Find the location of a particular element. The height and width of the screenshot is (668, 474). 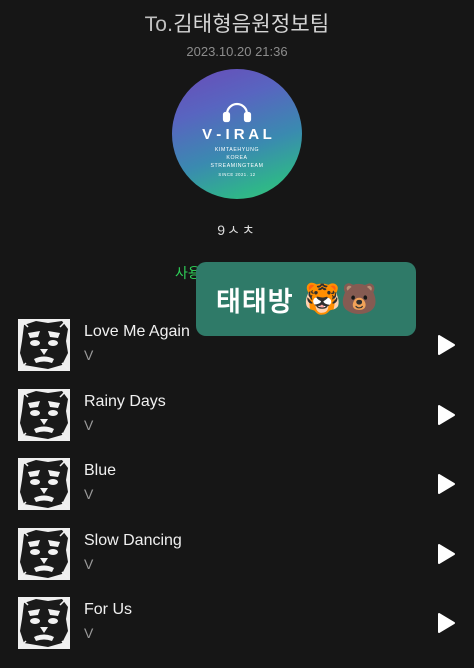

track-row: Rainy Days V is located at coordinates (237, 418).